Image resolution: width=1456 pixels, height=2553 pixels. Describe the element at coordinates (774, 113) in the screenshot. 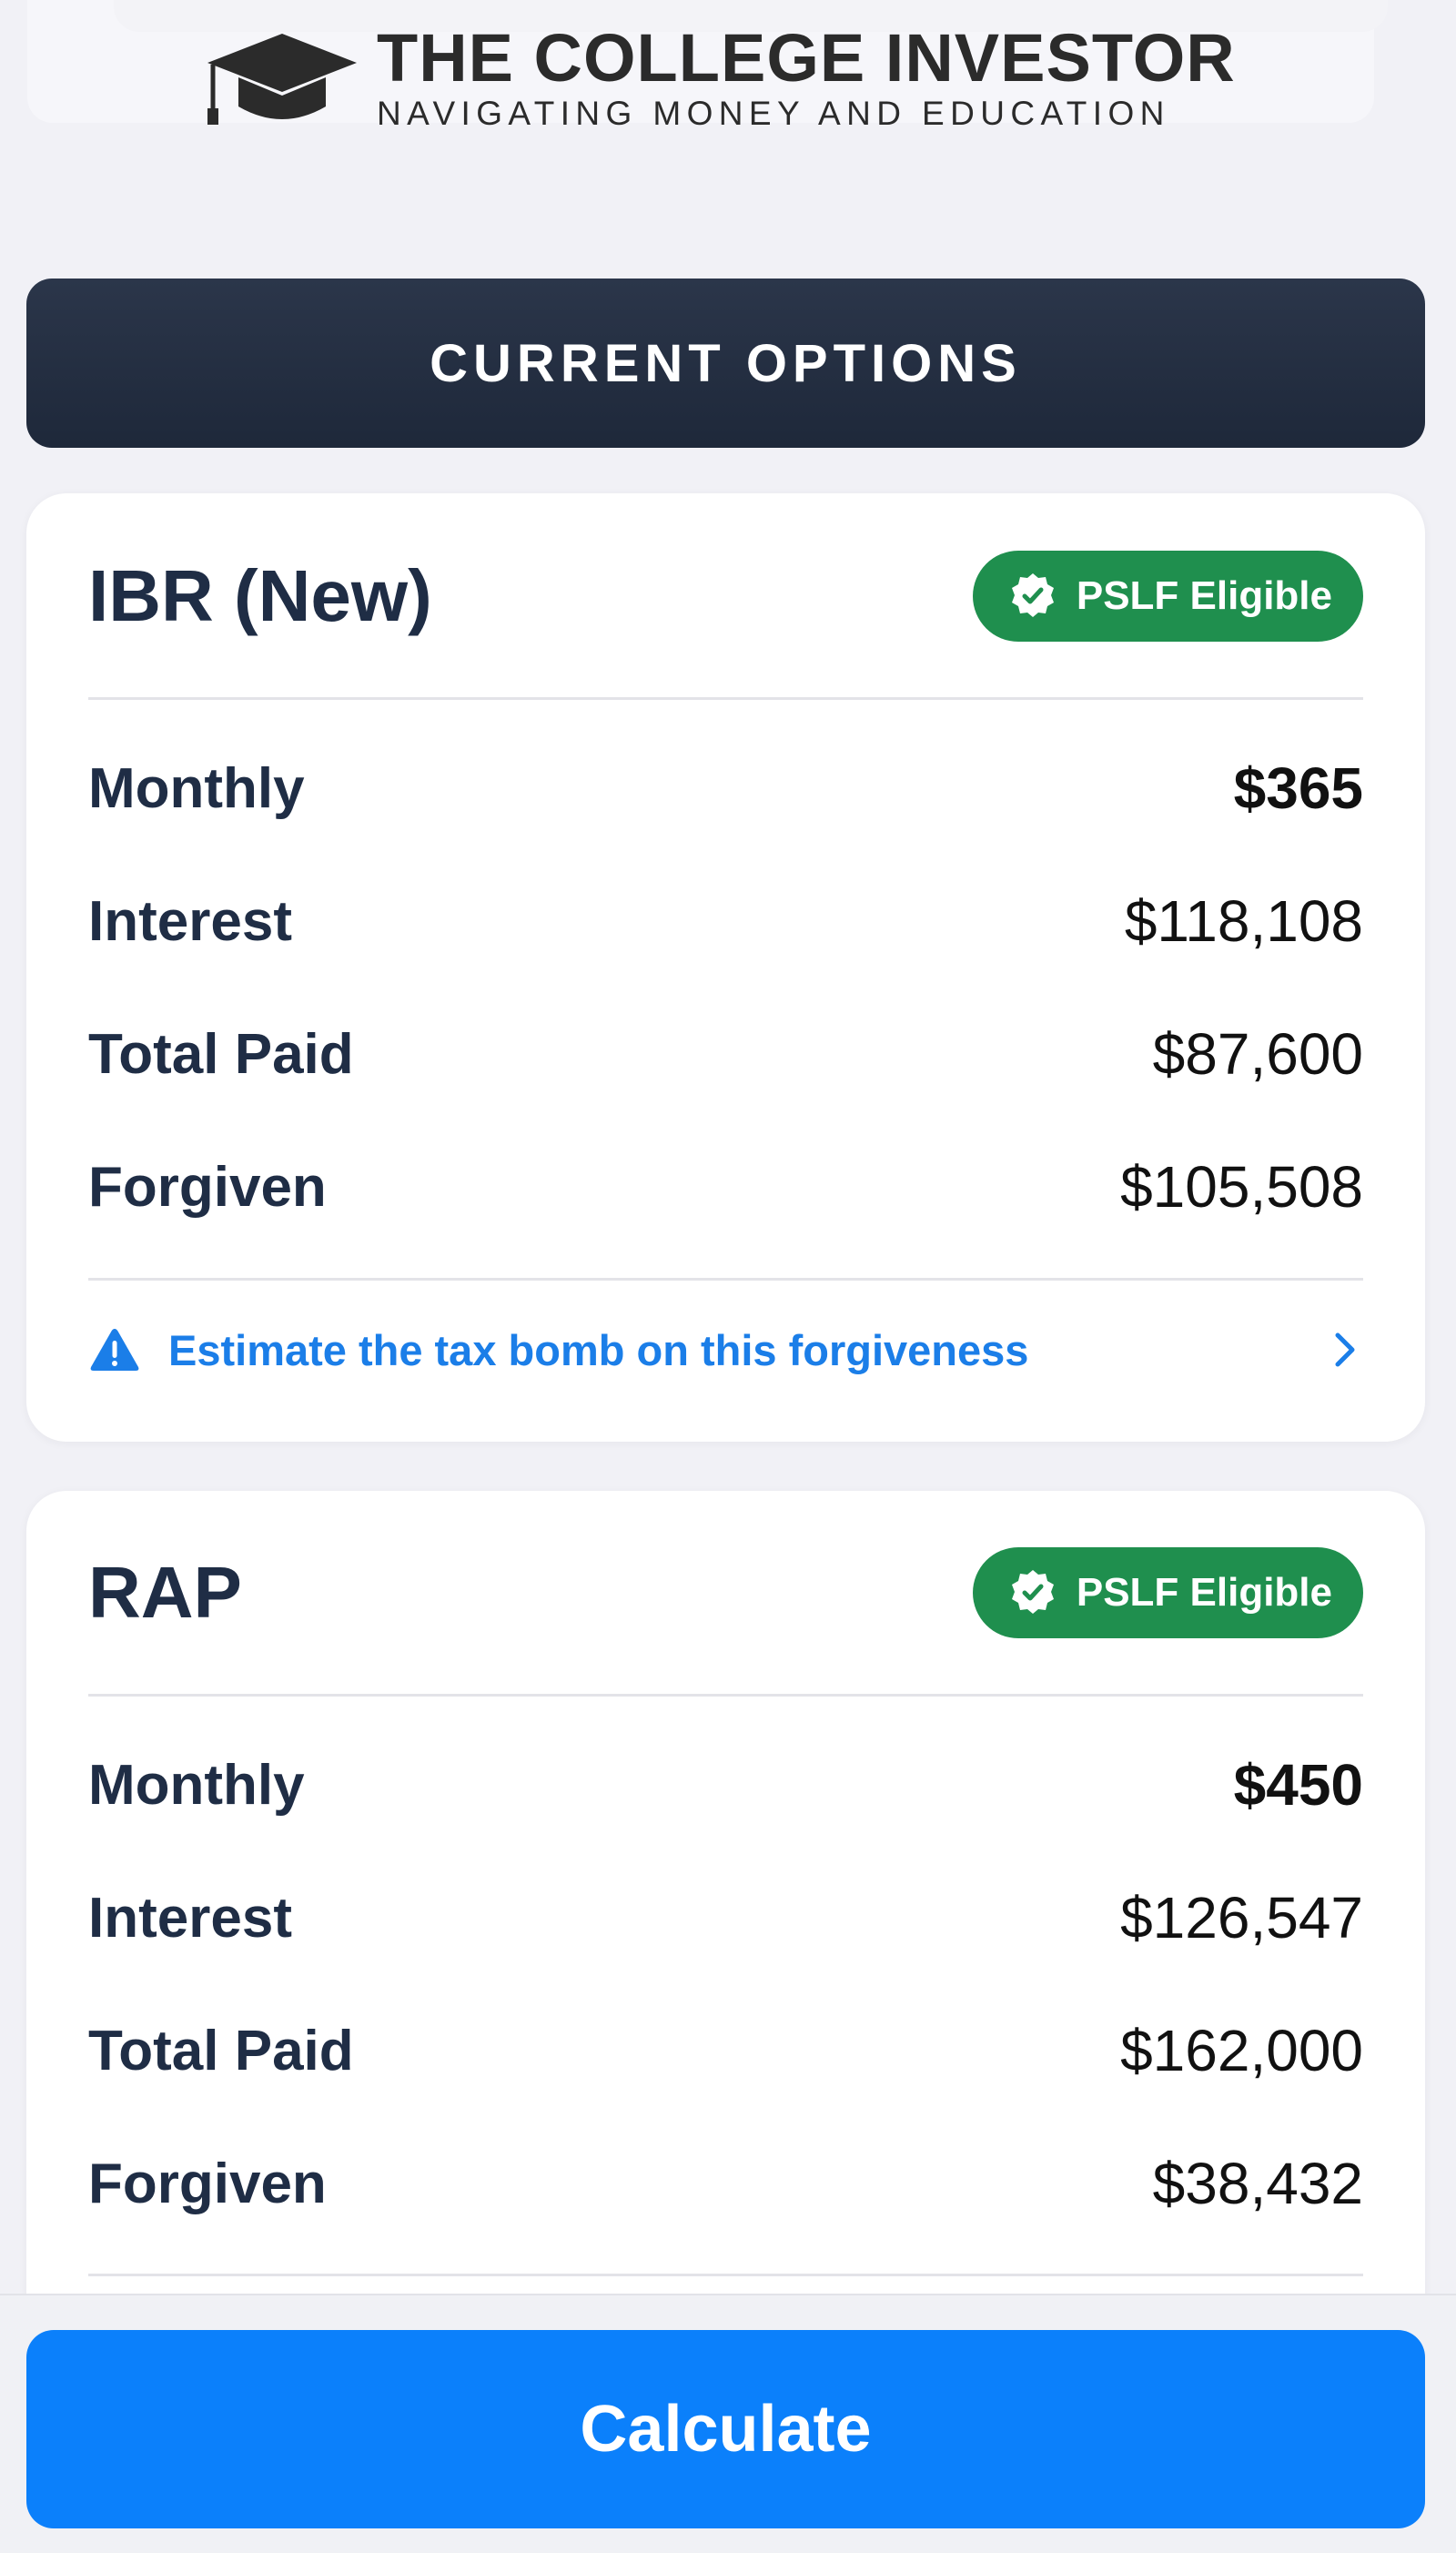

I see `brand-tagline: NAVIGATING MONEY AND EDUCATION` at that location.